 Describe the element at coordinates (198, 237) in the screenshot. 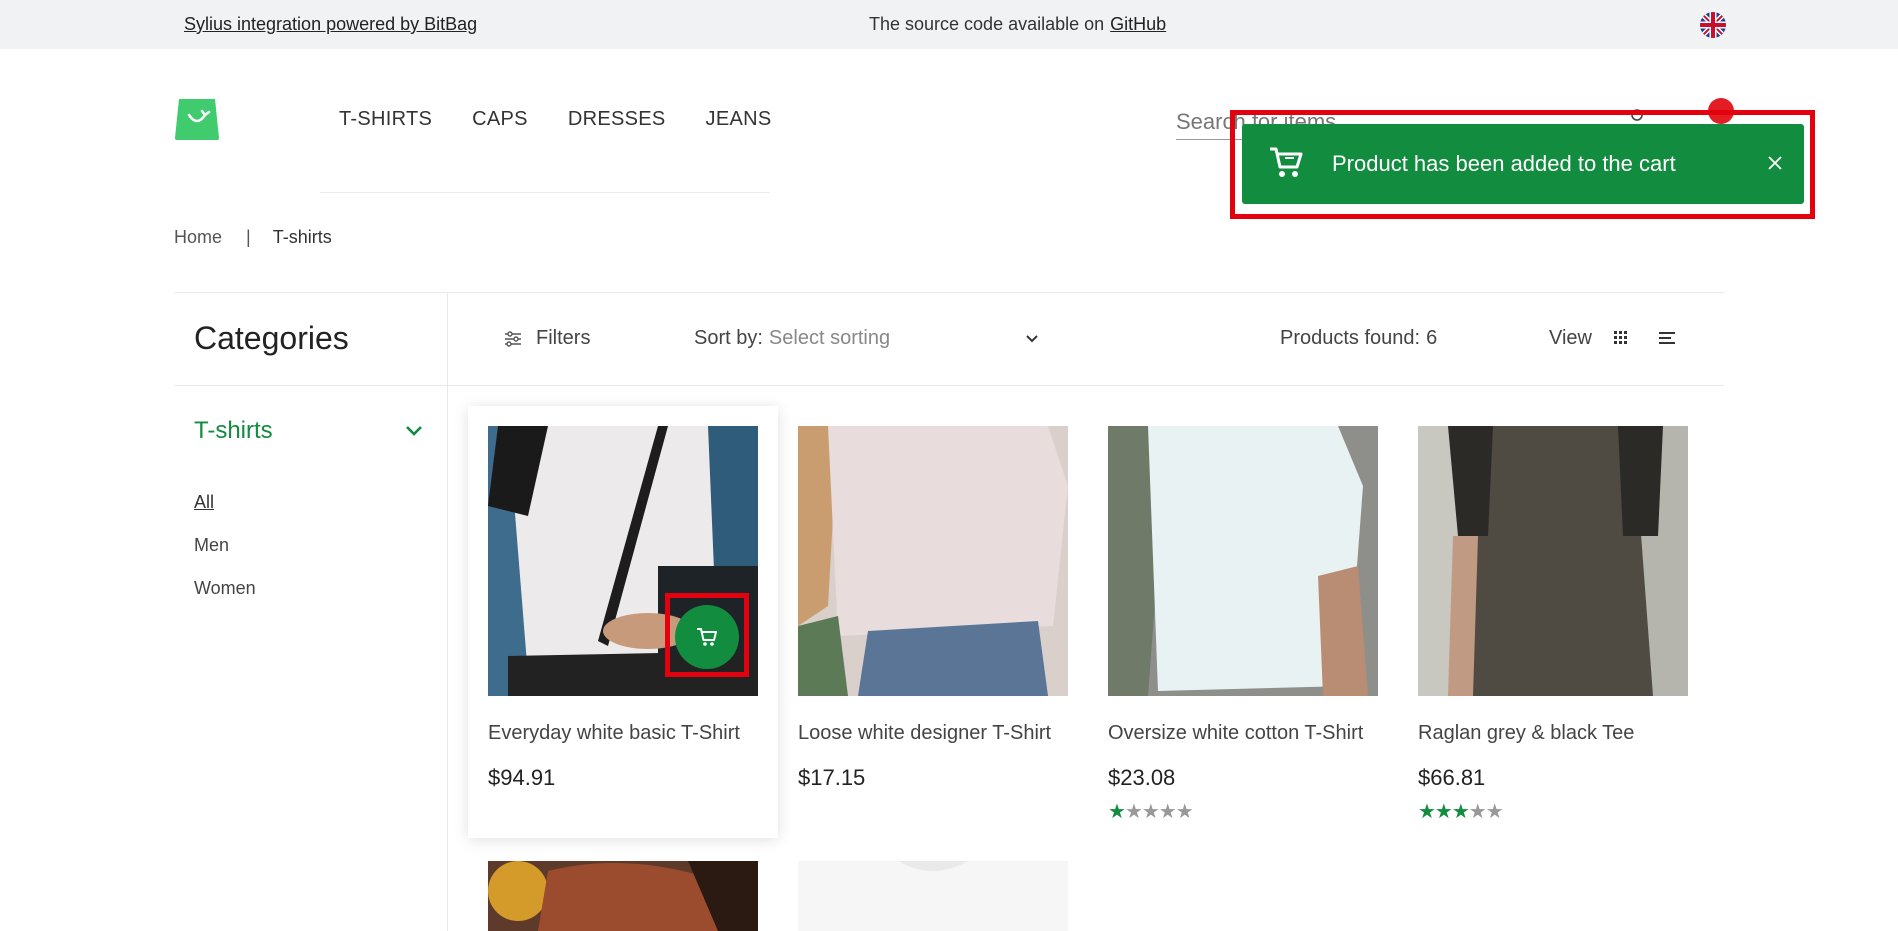

I see `breadcrumb-home: Home` at that location.